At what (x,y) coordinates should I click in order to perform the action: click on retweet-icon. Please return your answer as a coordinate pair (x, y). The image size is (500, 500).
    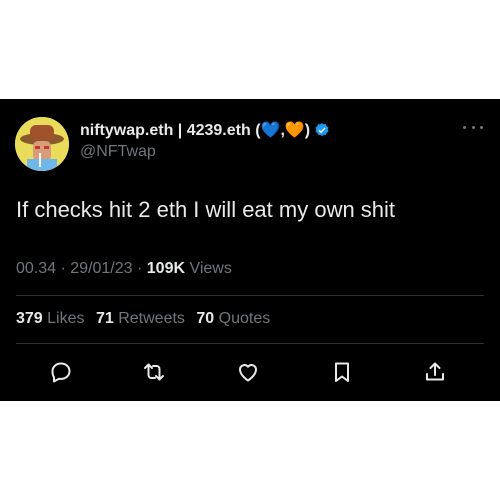
    Looking at the image, I should click on (154, 372).